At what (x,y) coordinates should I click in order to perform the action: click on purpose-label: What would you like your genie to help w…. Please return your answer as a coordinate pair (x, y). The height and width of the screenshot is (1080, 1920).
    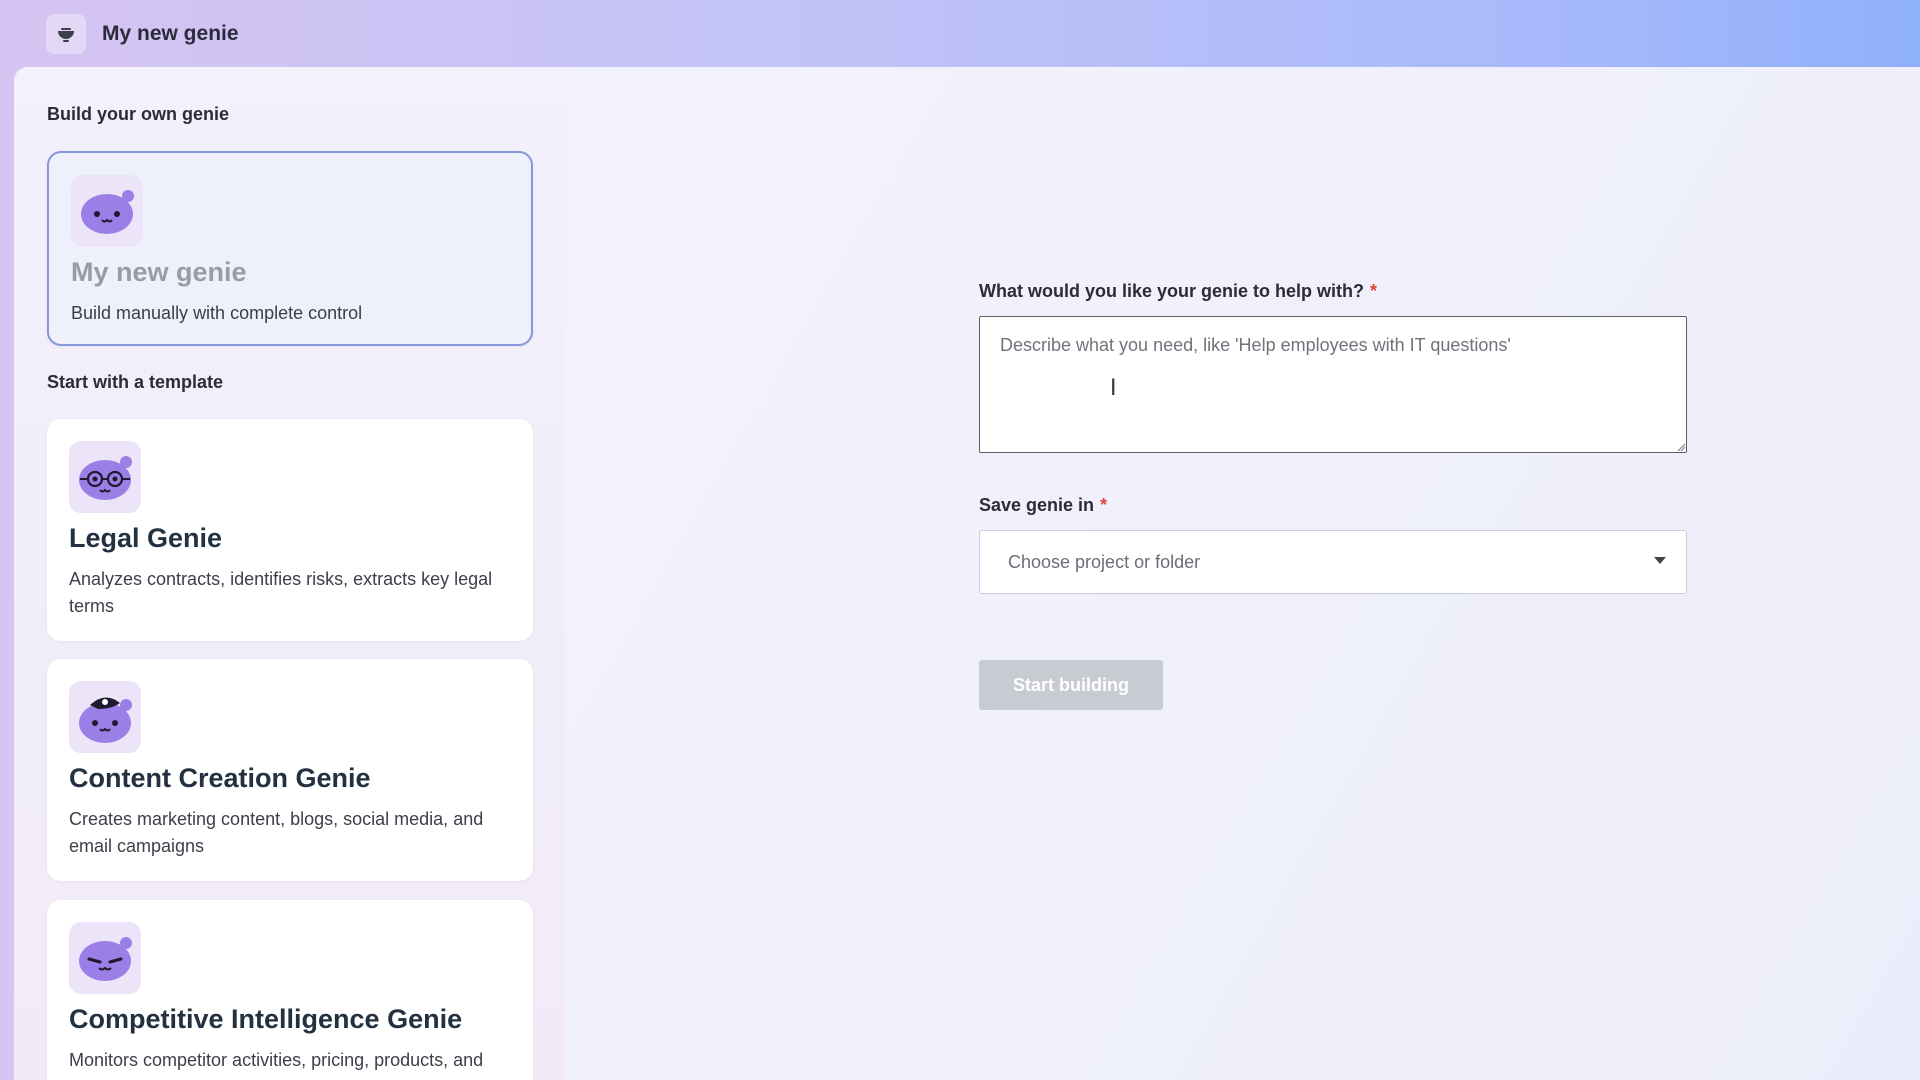
    Looking at the image, I should click on (1178, 291).